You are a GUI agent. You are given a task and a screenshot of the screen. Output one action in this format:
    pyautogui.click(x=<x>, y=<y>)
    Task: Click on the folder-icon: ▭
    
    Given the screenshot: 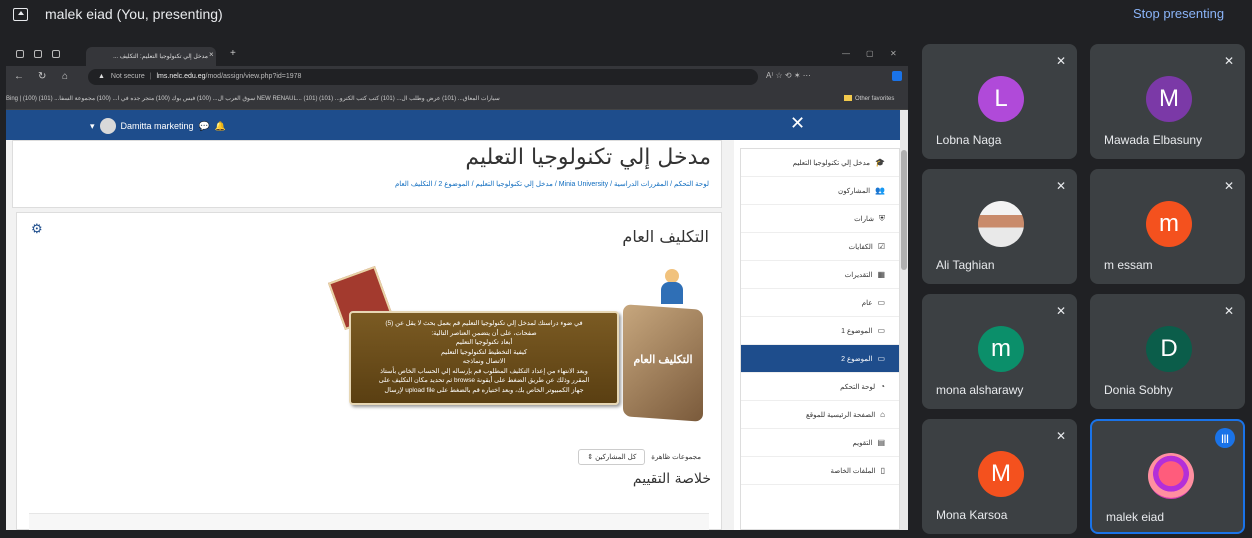 What is the action you would take?
    pyautogui.click(x=881, y=302)
    